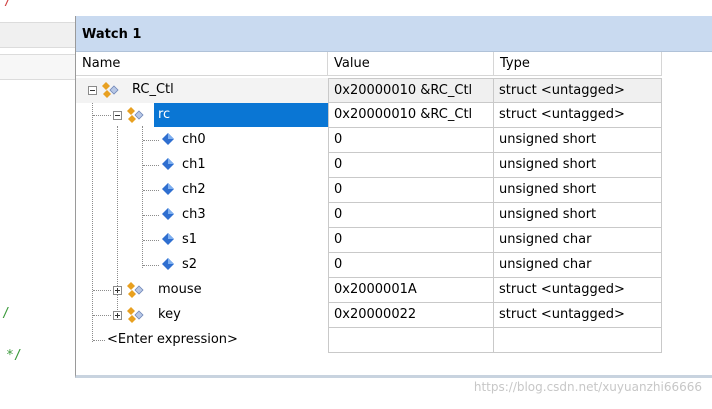 The width and height of the screenshot is (712, 409). What do you see at coordinates (411, 315) in the screenshot?
I see `row-value: 0x20000022` at bounding box center [411, 315].